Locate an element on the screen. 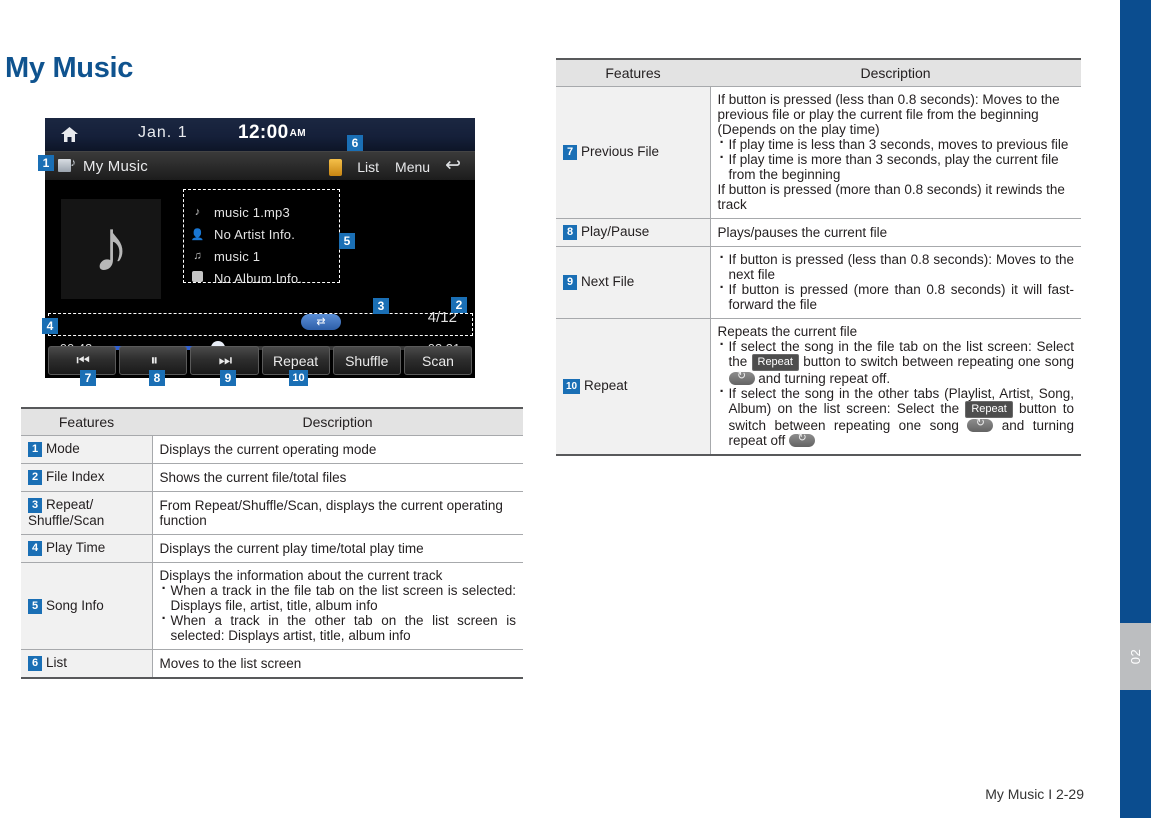  feature-cell: 6 List is located at coordinates (86, 664).